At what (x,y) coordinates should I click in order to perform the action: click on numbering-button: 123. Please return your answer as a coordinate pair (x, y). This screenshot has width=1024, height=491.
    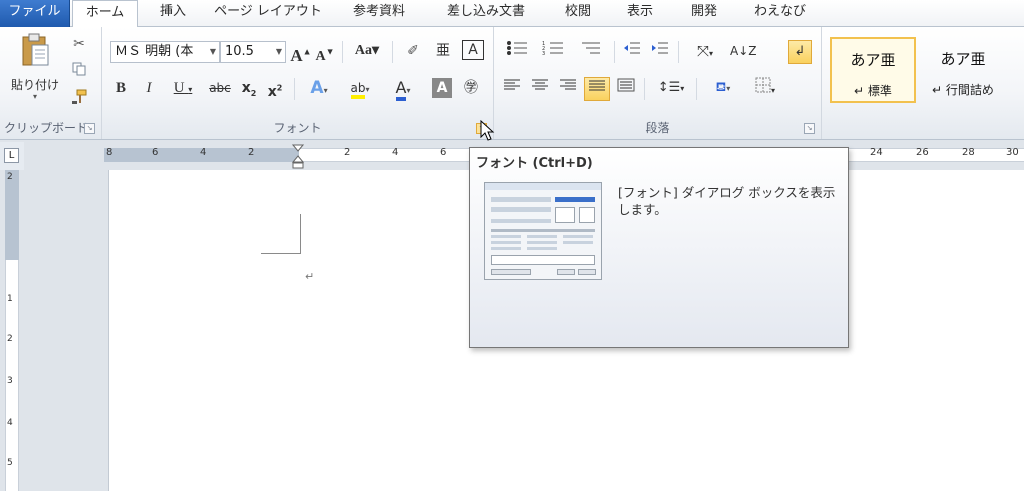
    Looking at the image, I should click on (553, 52).